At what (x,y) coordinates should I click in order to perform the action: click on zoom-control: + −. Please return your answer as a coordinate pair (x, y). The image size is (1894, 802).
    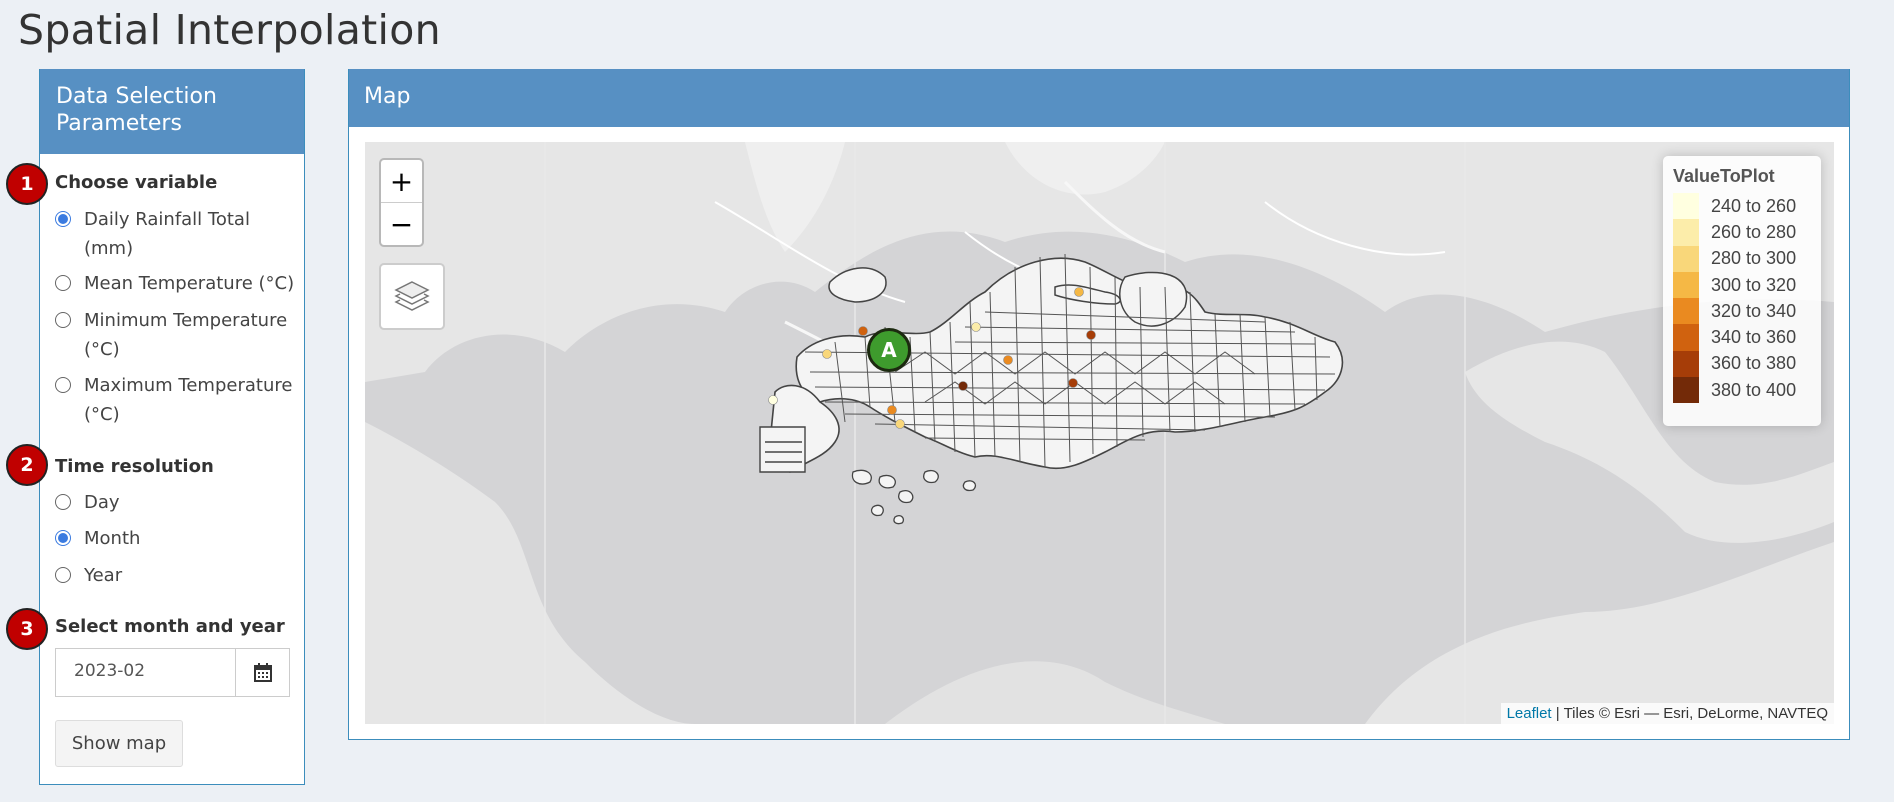
    Looking at the image, I should click on (401, 202).